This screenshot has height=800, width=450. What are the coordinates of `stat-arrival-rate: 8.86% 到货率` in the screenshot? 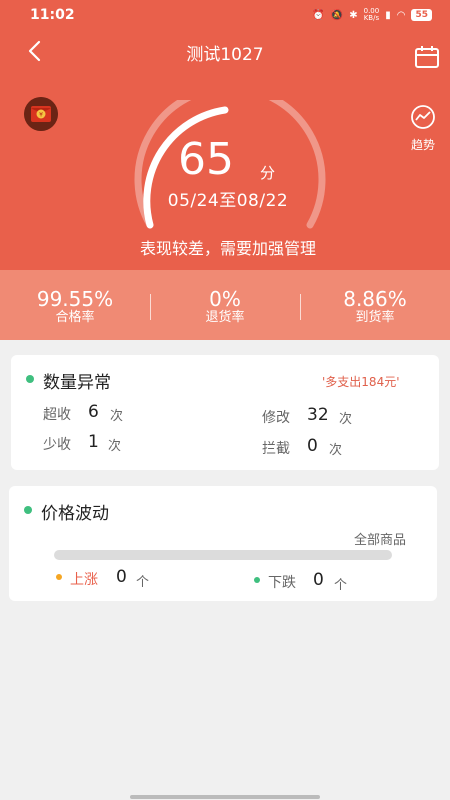 It's located at (375, 307).